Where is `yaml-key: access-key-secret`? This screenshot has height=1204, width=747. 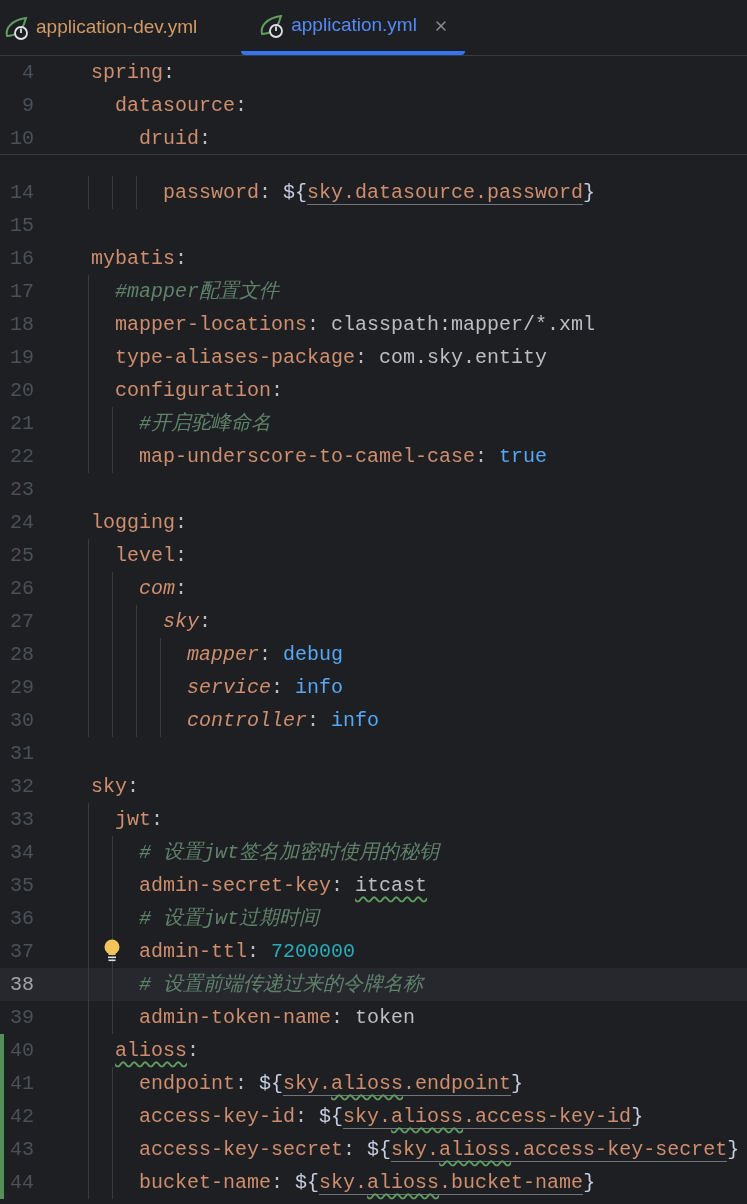 yaml-key: access-key-secret is located at coordinates (241, 1149).